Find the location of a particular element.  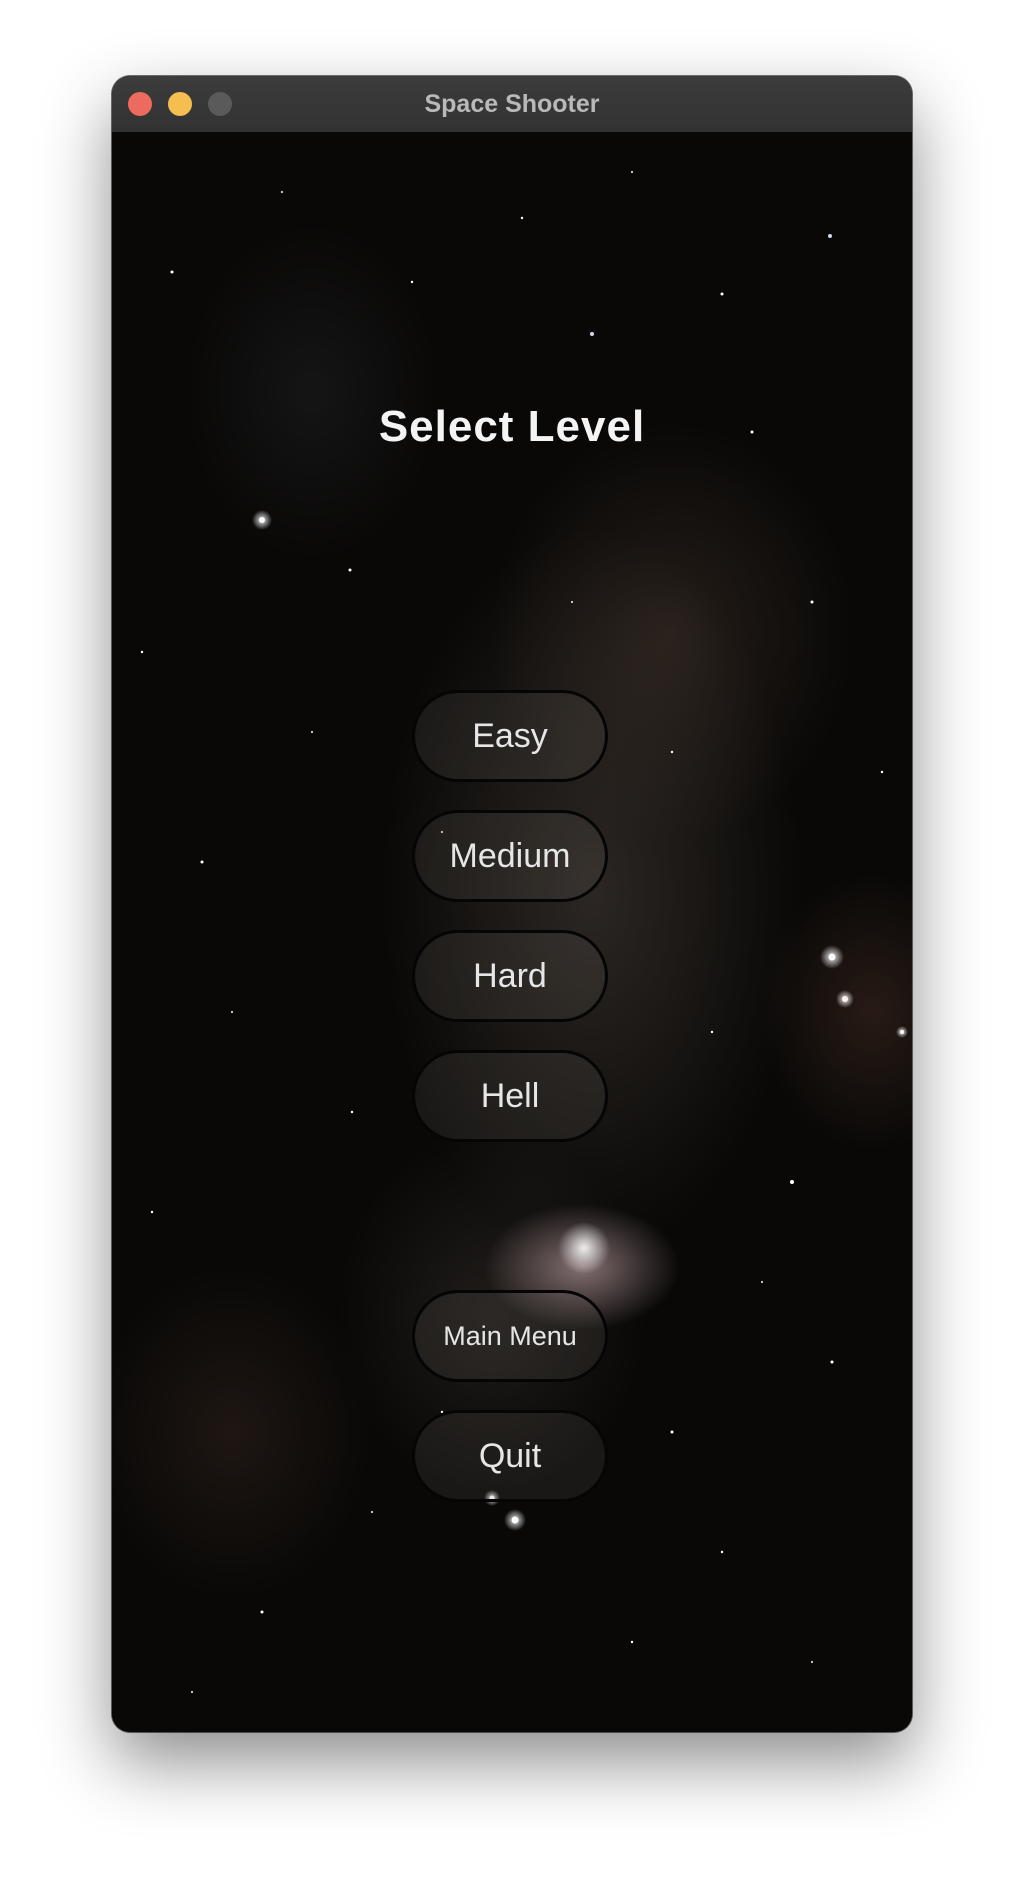

main-menu-button: Main Menu is located at coordinates (510, 1336).